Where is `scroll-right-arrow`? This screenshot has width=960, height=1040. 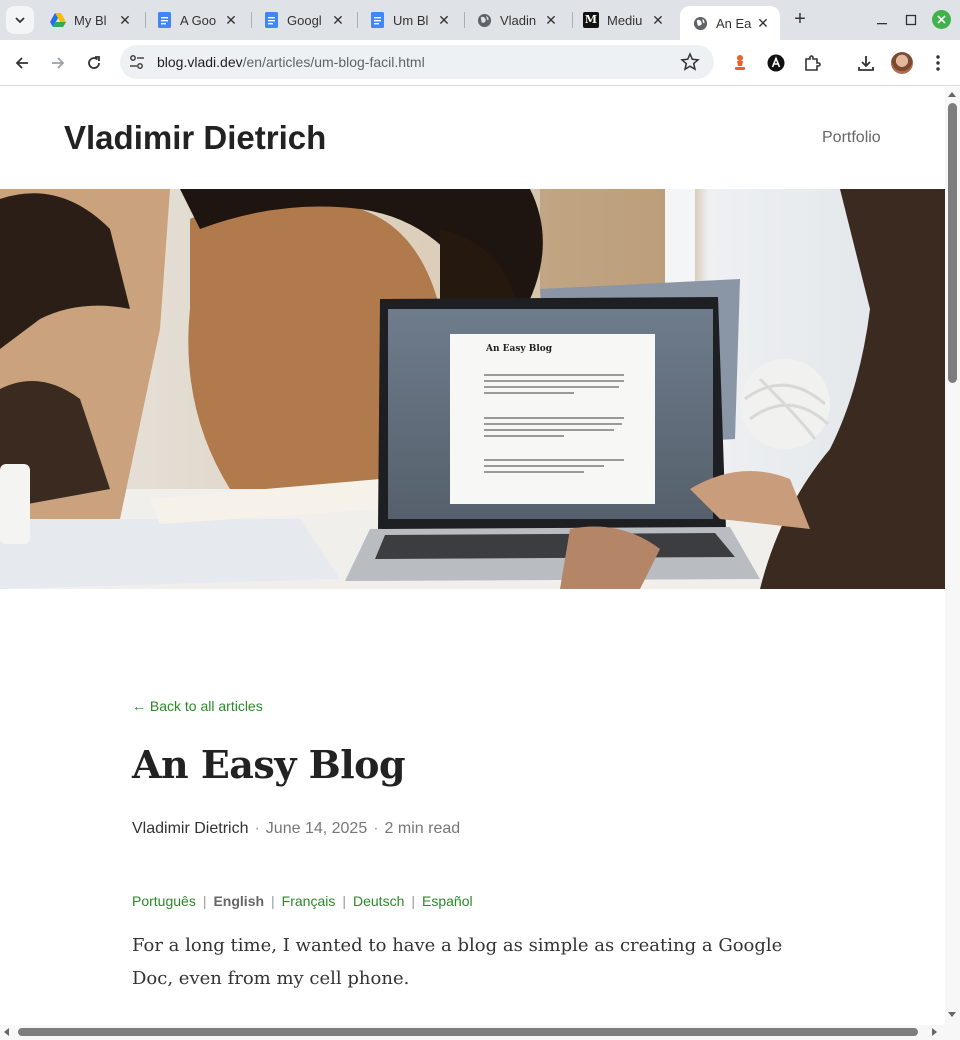 scroll-right-arrow is located at coordinates (934, 1032).